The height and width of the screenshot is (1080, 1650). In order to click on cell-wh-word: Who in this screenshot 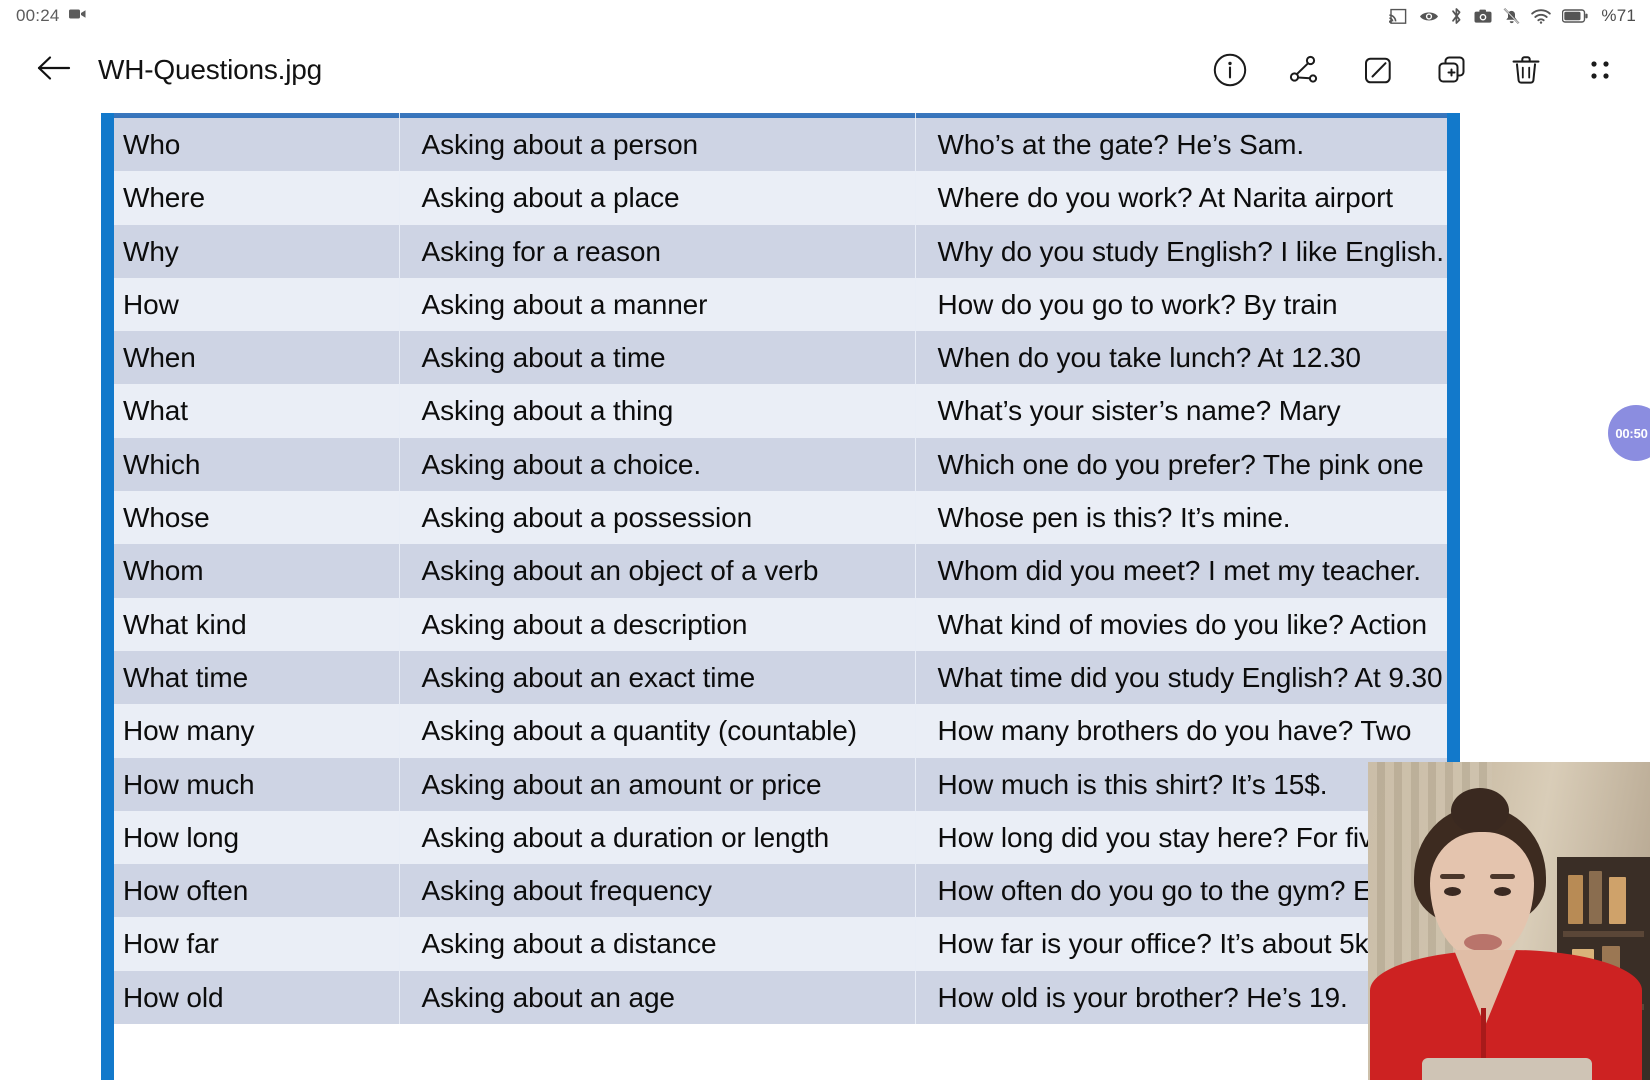, I will do `click(250, 145)`.